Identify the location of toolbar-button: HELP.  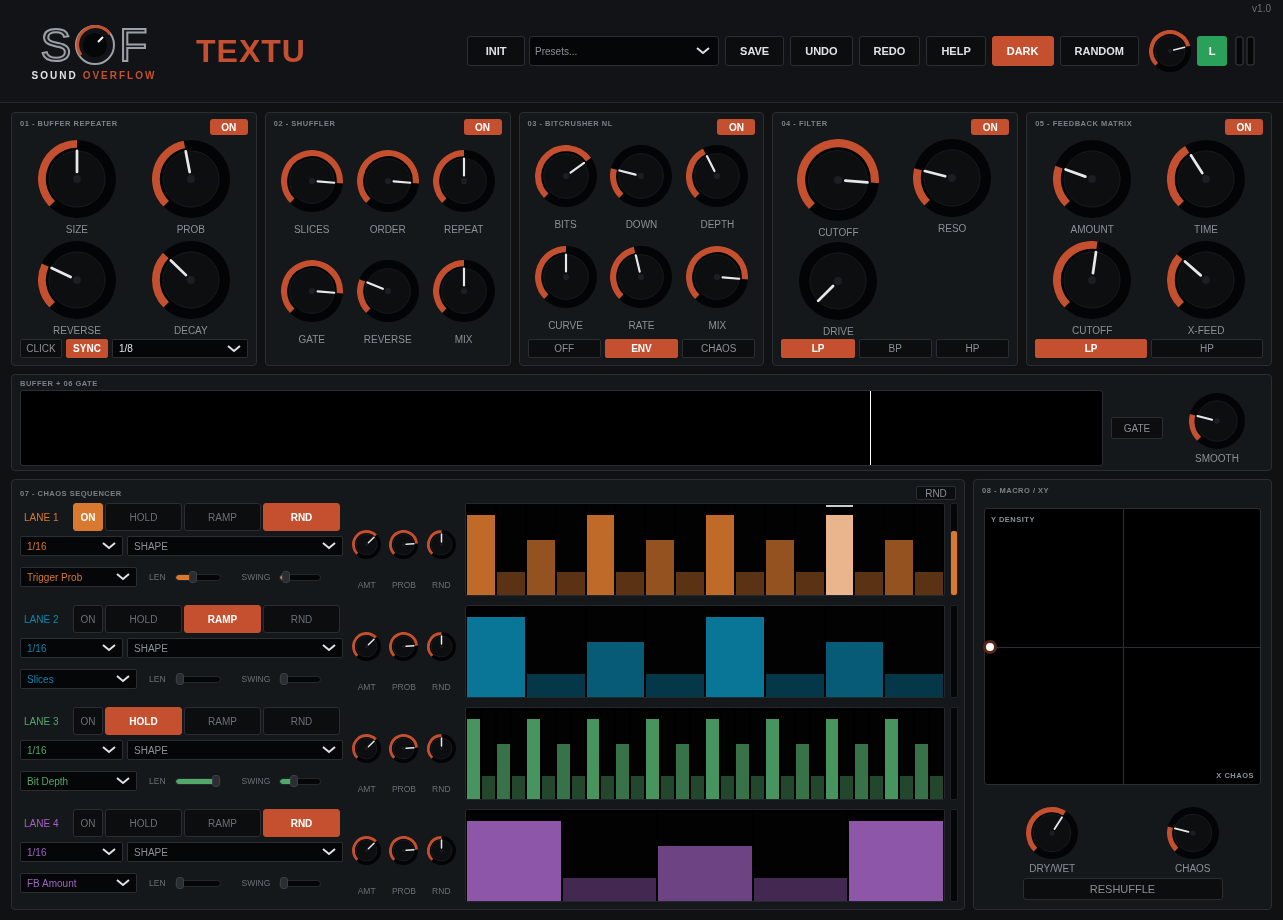
(956, 51).